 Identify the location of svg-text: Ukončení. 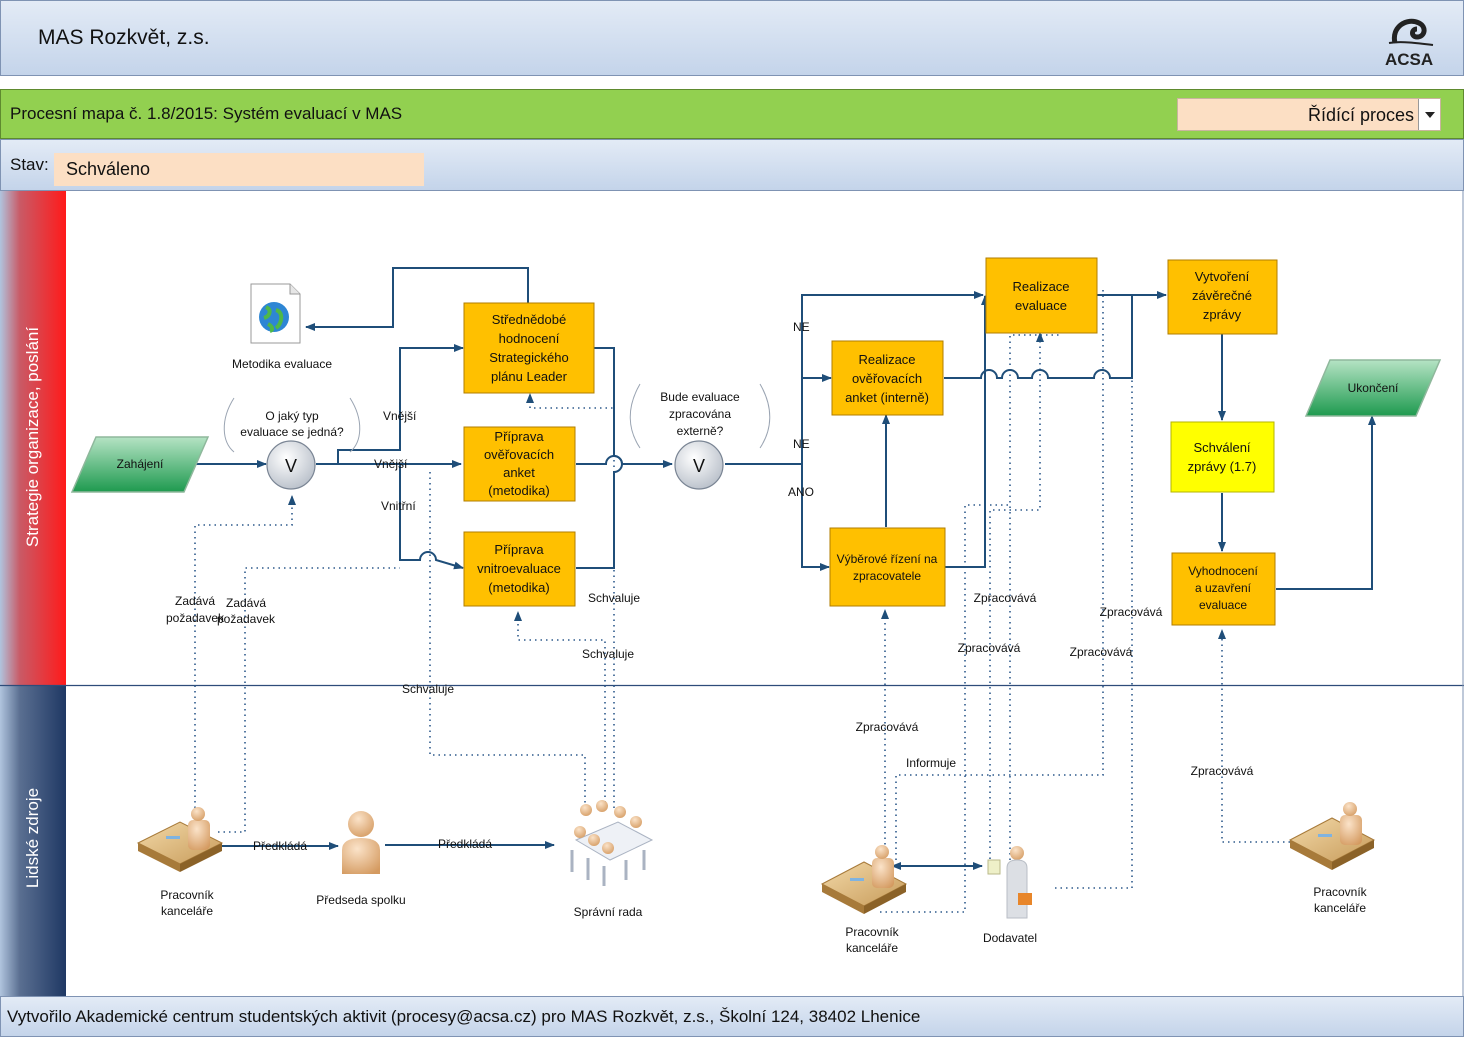
(1373, 388).